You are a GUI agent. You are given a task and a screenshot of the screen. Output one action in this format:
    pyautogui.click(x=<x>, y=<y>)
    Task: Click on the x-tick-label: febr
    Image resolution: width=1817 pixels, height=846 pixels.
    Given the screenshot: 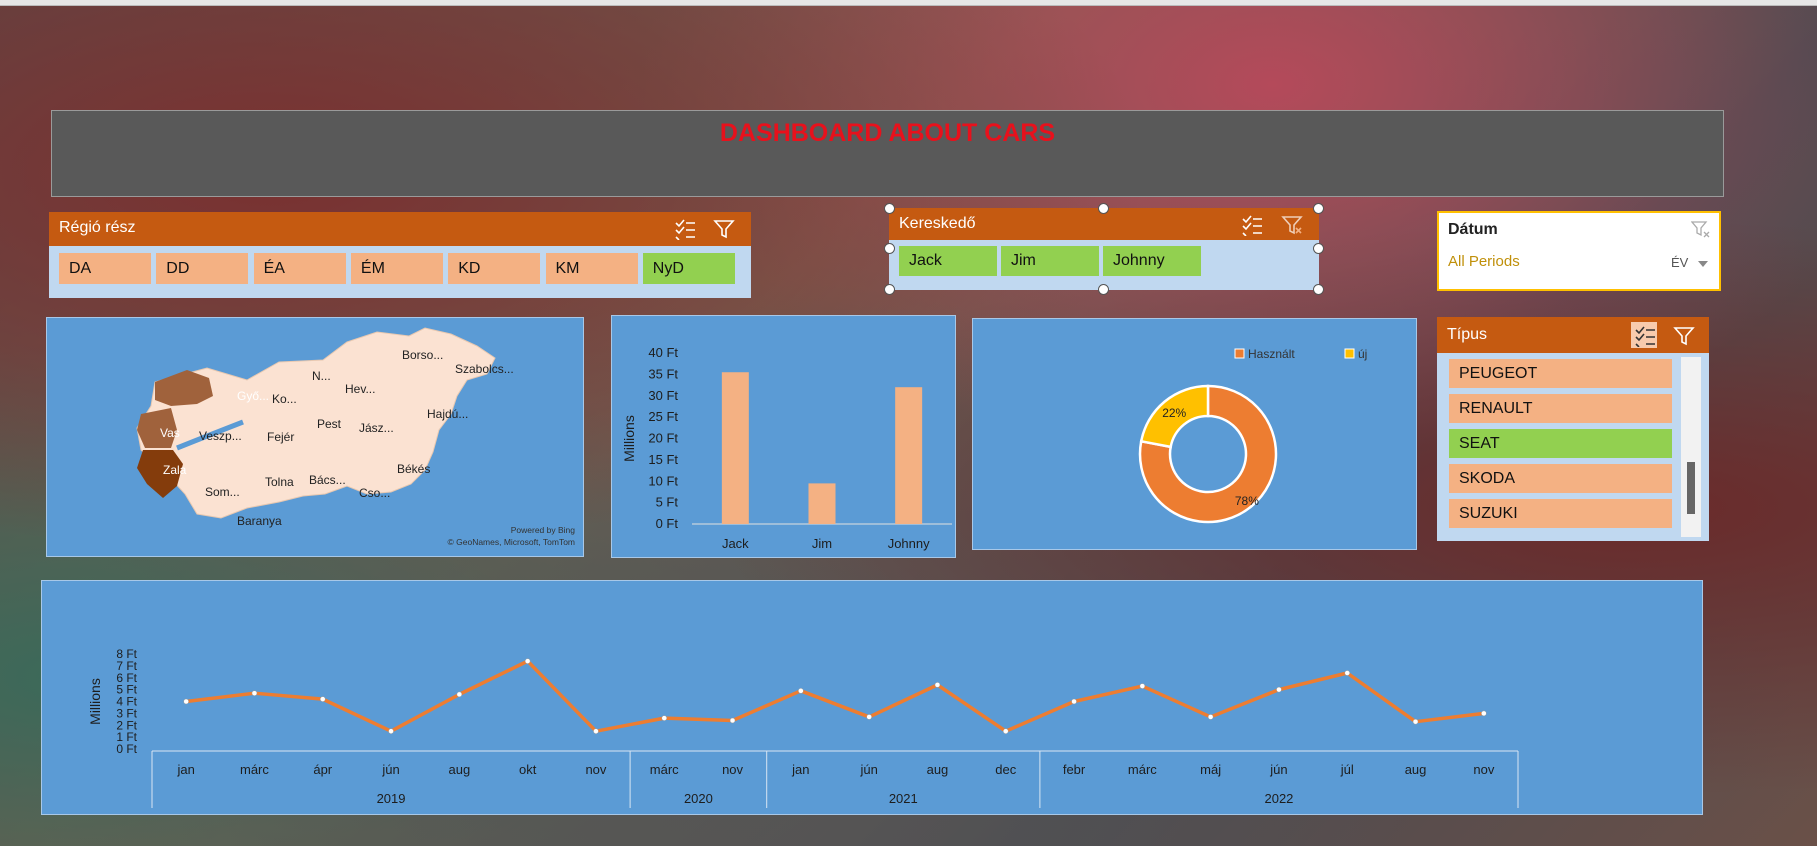 What is the action you would take?
    pyautogui.click(x=1074, y=769)
    